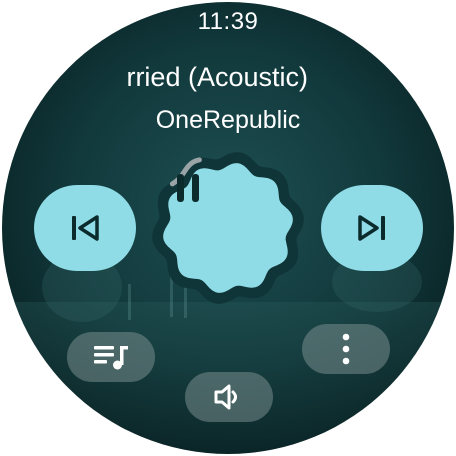 This screenshot has width=456, height=456. Describe the element at coordinates (228, 120) in the screenshot. I see `artist-name: OneRepublic` at that location.